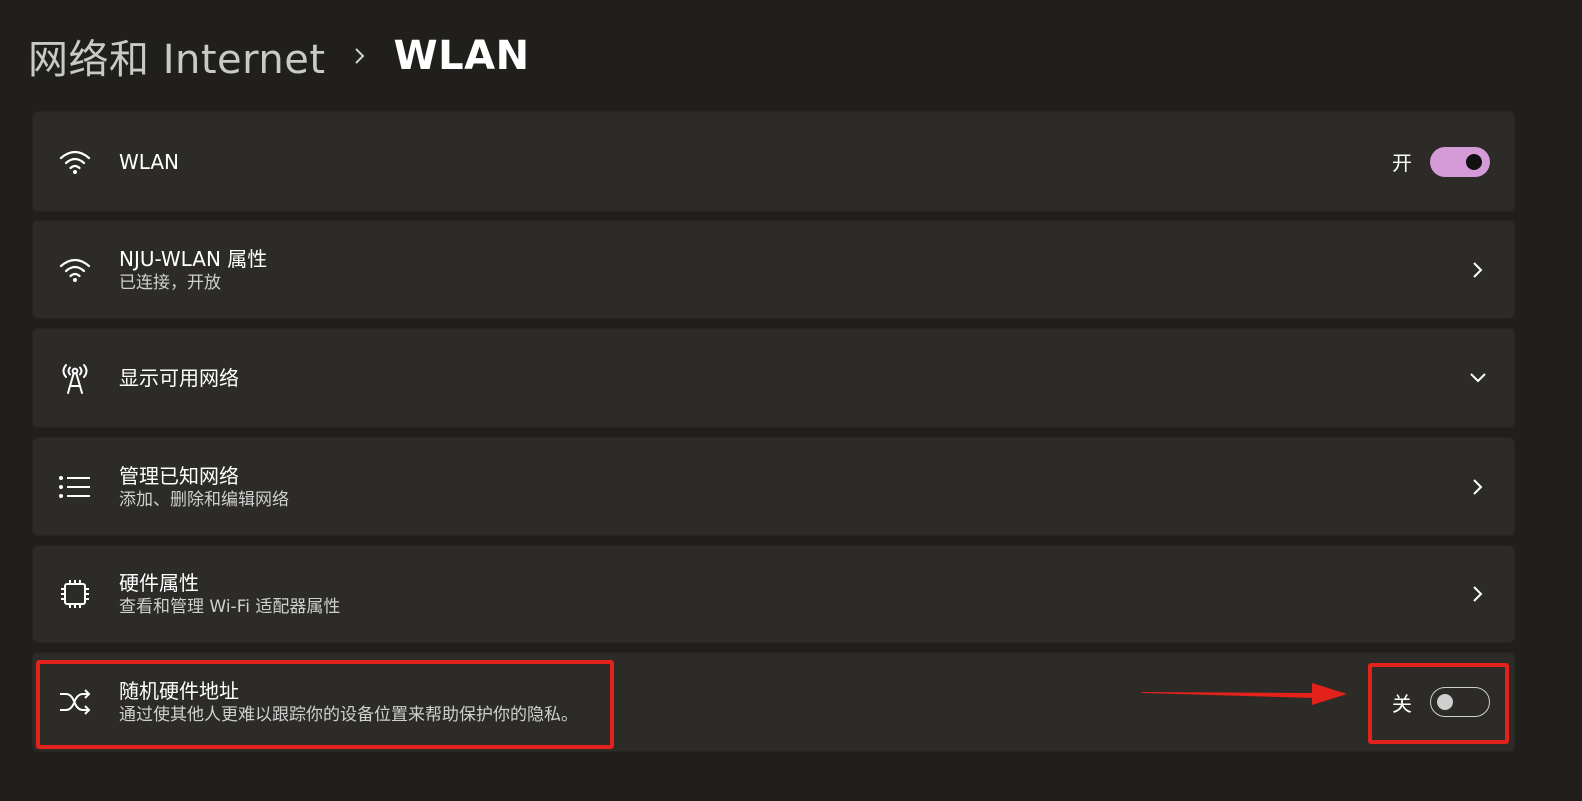 The height and width of the screenshot is (801, 1582). What do you see at coordinates (1402, 163) in the screenshot?
I see `wlan-toggle-state: 开` at bounding box center [1402, 163].